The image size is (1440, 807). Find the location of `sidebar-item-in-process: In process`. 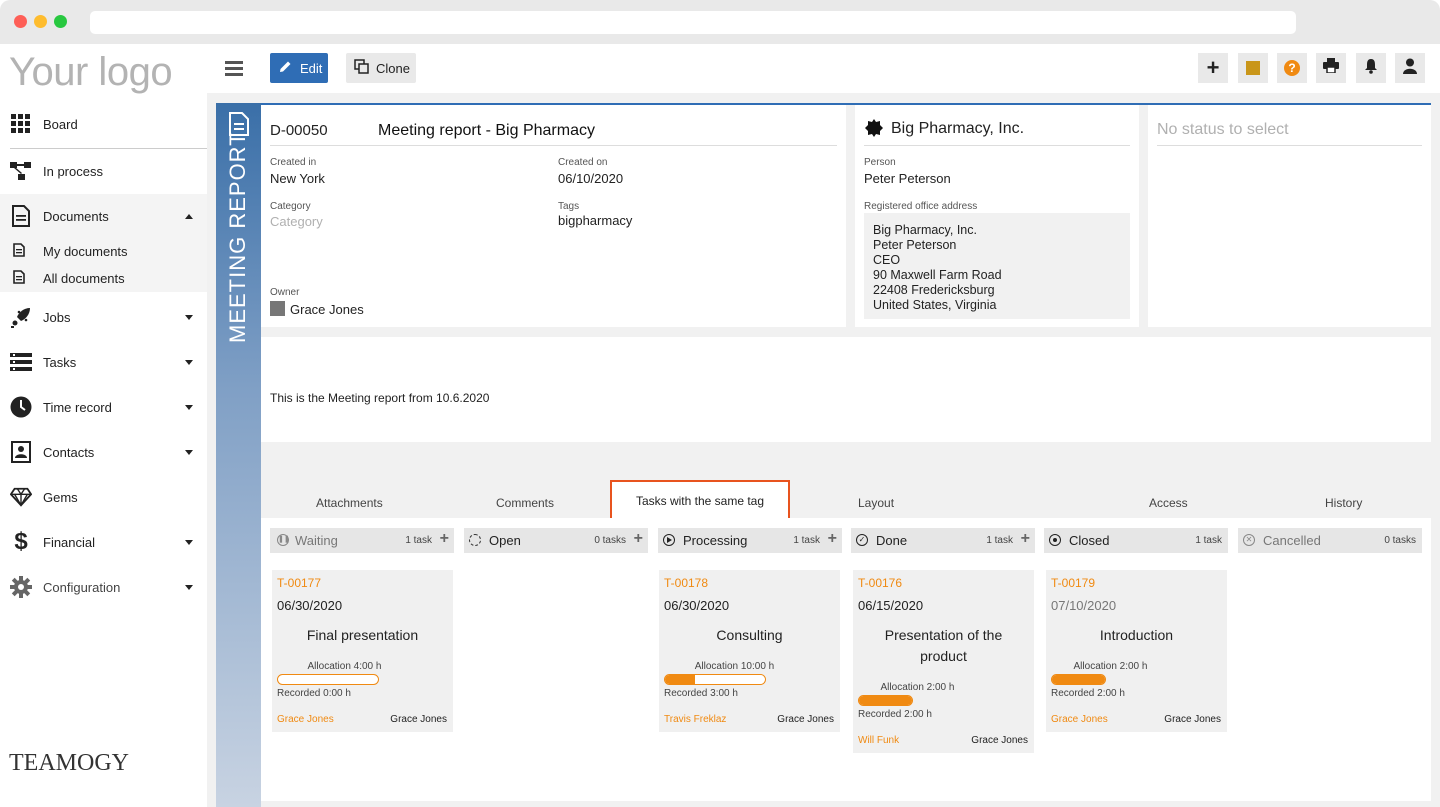

sidebar-item-in-process: In process is located at coordinates (103, 171).